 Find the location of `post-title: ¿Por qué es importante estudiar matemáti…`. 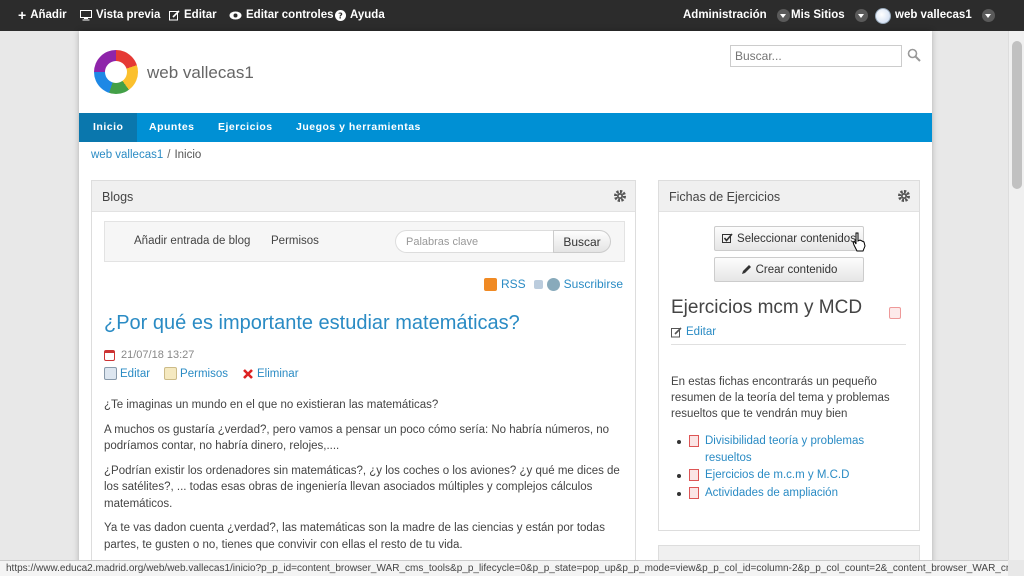

post-title: ¿Por qué es importante estudiar matemáti… is located at coordinates (312, 323).